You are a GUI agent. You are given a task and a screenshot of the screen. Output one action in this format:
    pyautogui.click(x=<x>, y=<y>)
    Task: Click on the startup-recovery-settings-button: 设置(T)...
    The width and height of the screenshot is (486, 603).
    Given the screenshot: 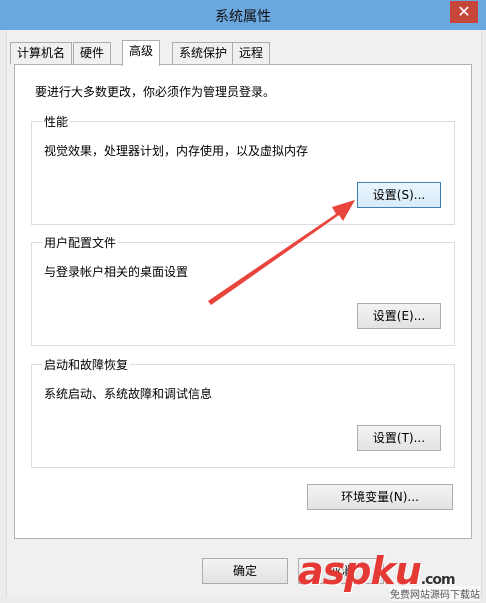 What is the action you would take?
    pyautogui.click(x=399, y=438)
    